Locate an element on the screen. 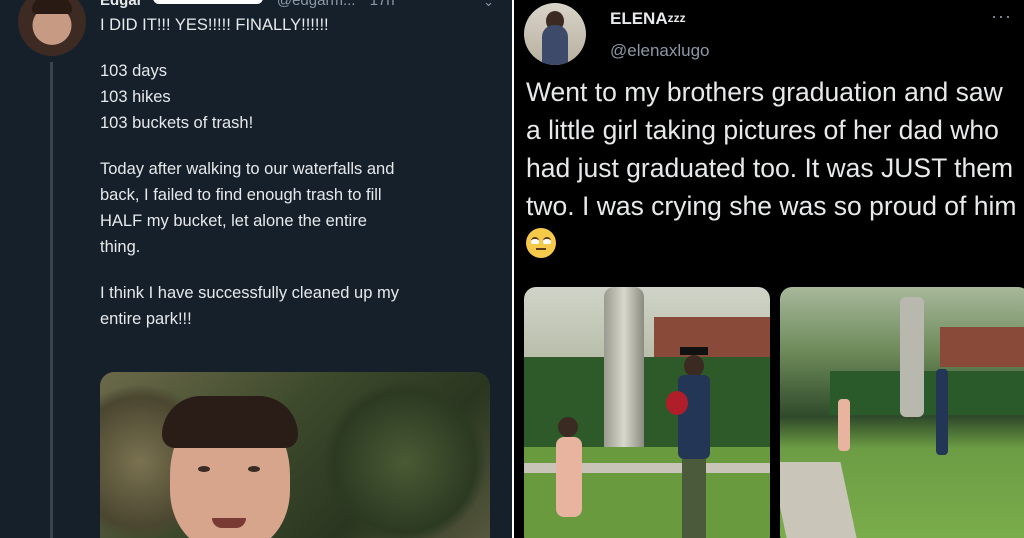 This screenshot has width=1024, height=538. tweet-line: 103 buckets of trash! is located at coordinates (177, 123).